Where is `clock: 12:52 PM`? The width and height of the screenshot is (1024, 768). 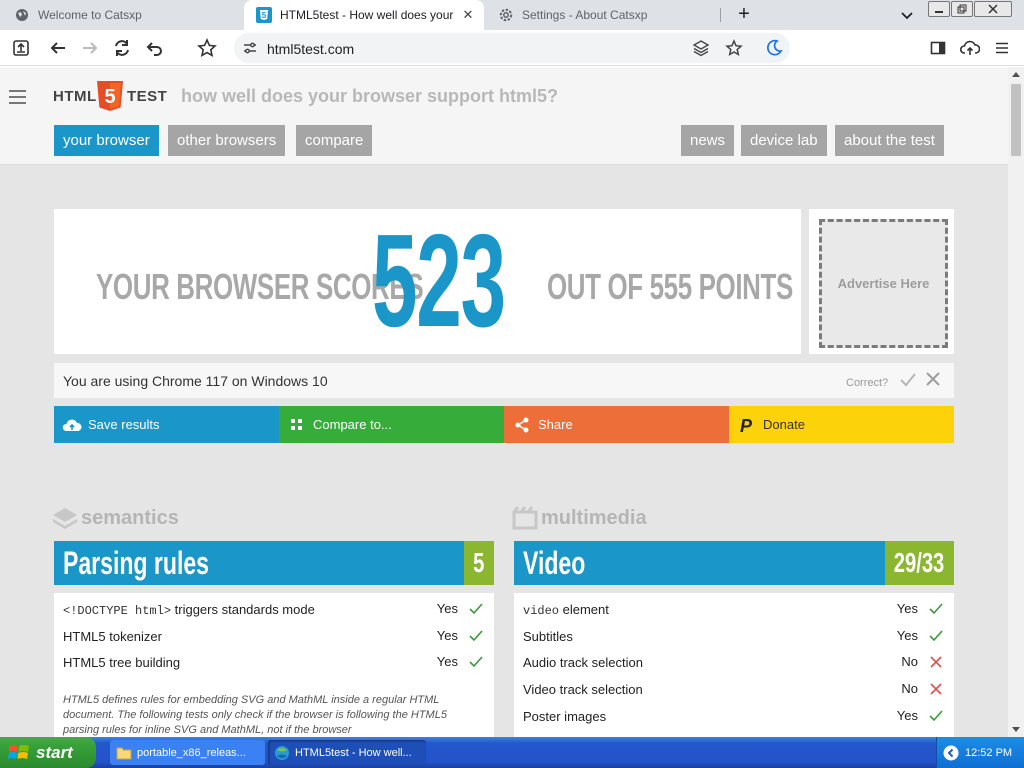 clock: 12:52 PM is located at coordinates (988, 753).